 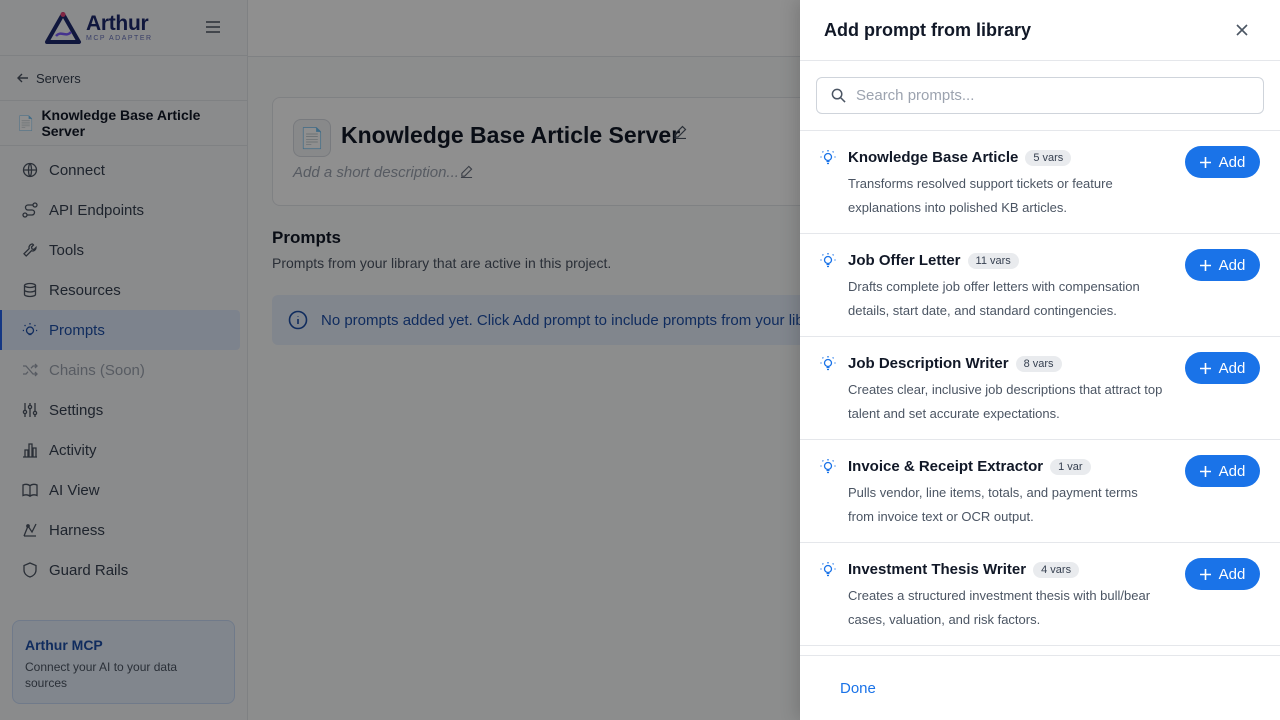 What do you see at coordinates (904, 260) in the screenshot?
I see `prompt-title: Job Offer Letter` at bounding box center [904, 260].